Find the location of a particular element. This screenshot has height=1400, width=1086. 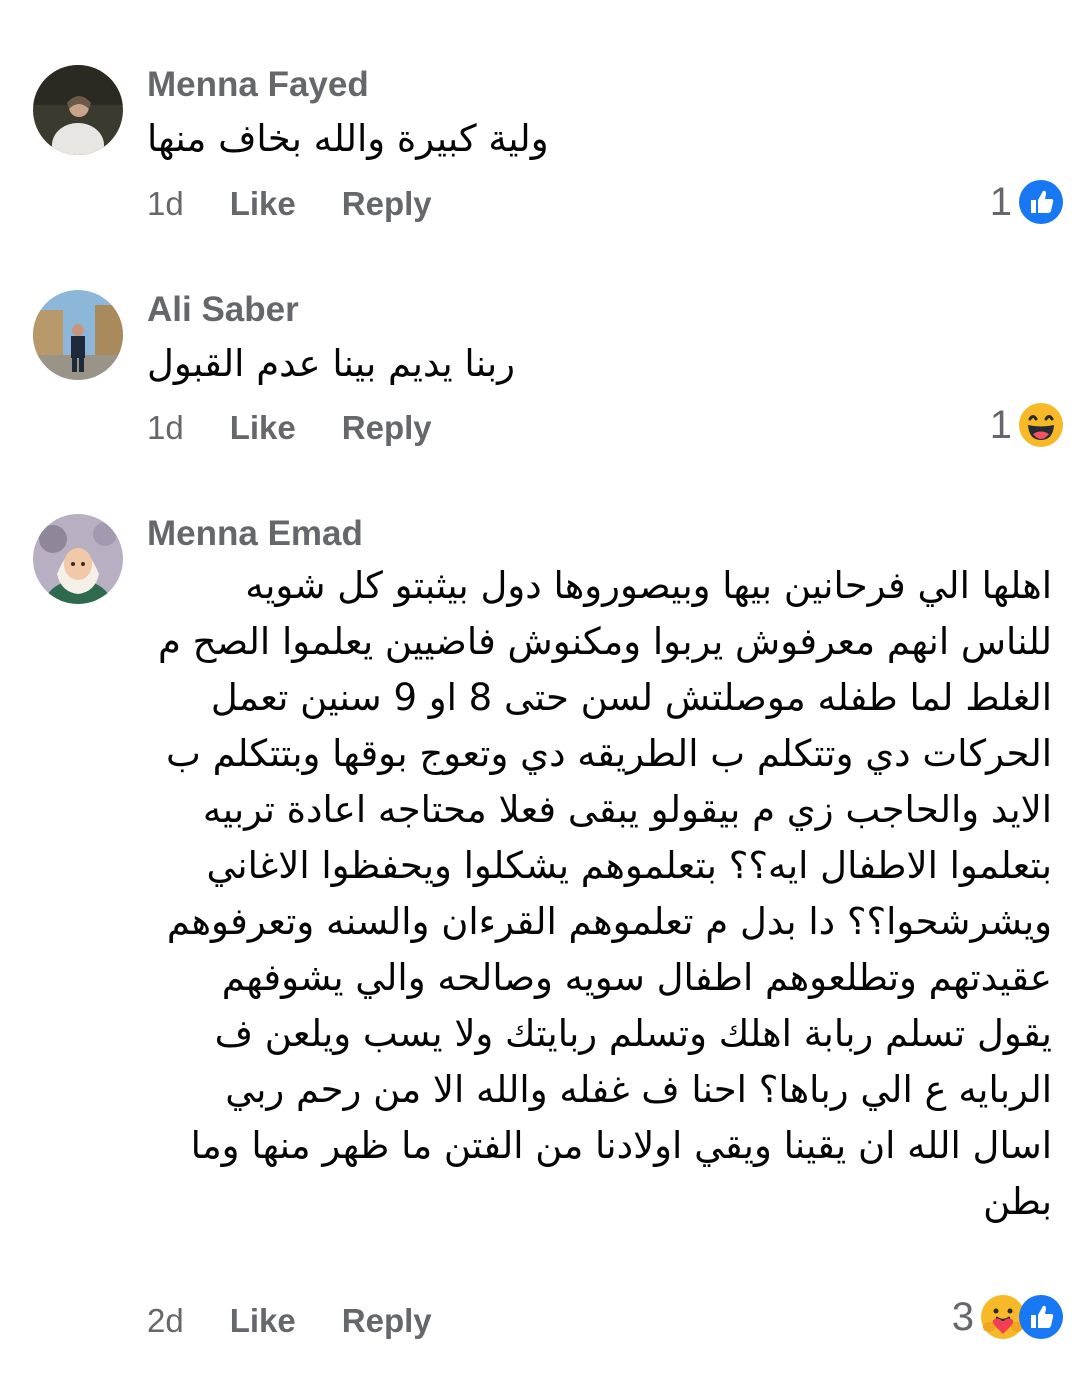

comment-author: Menna Fayed is located at coordinates (258, 85).